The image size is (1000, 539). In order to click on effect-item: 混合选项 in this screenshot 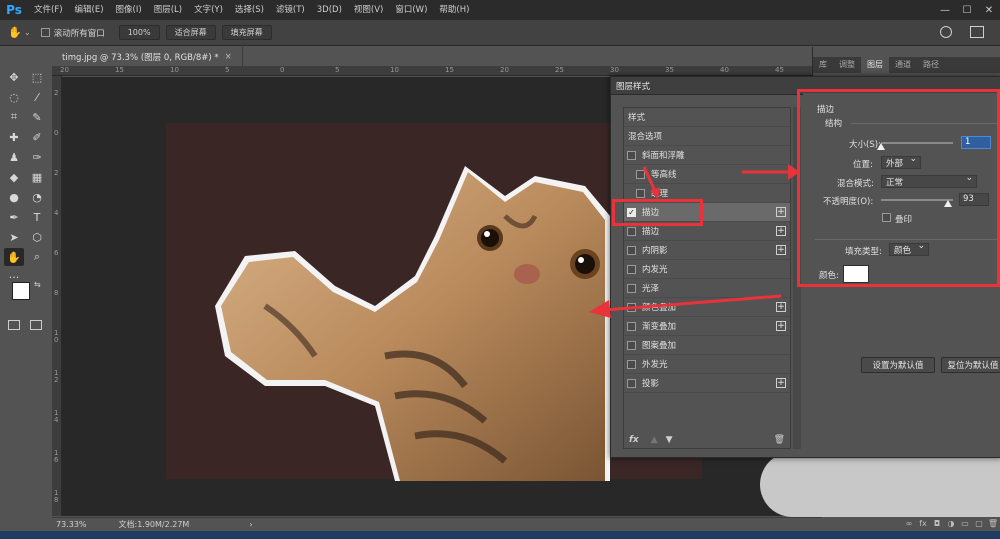, I will do `click(707, 136)`.